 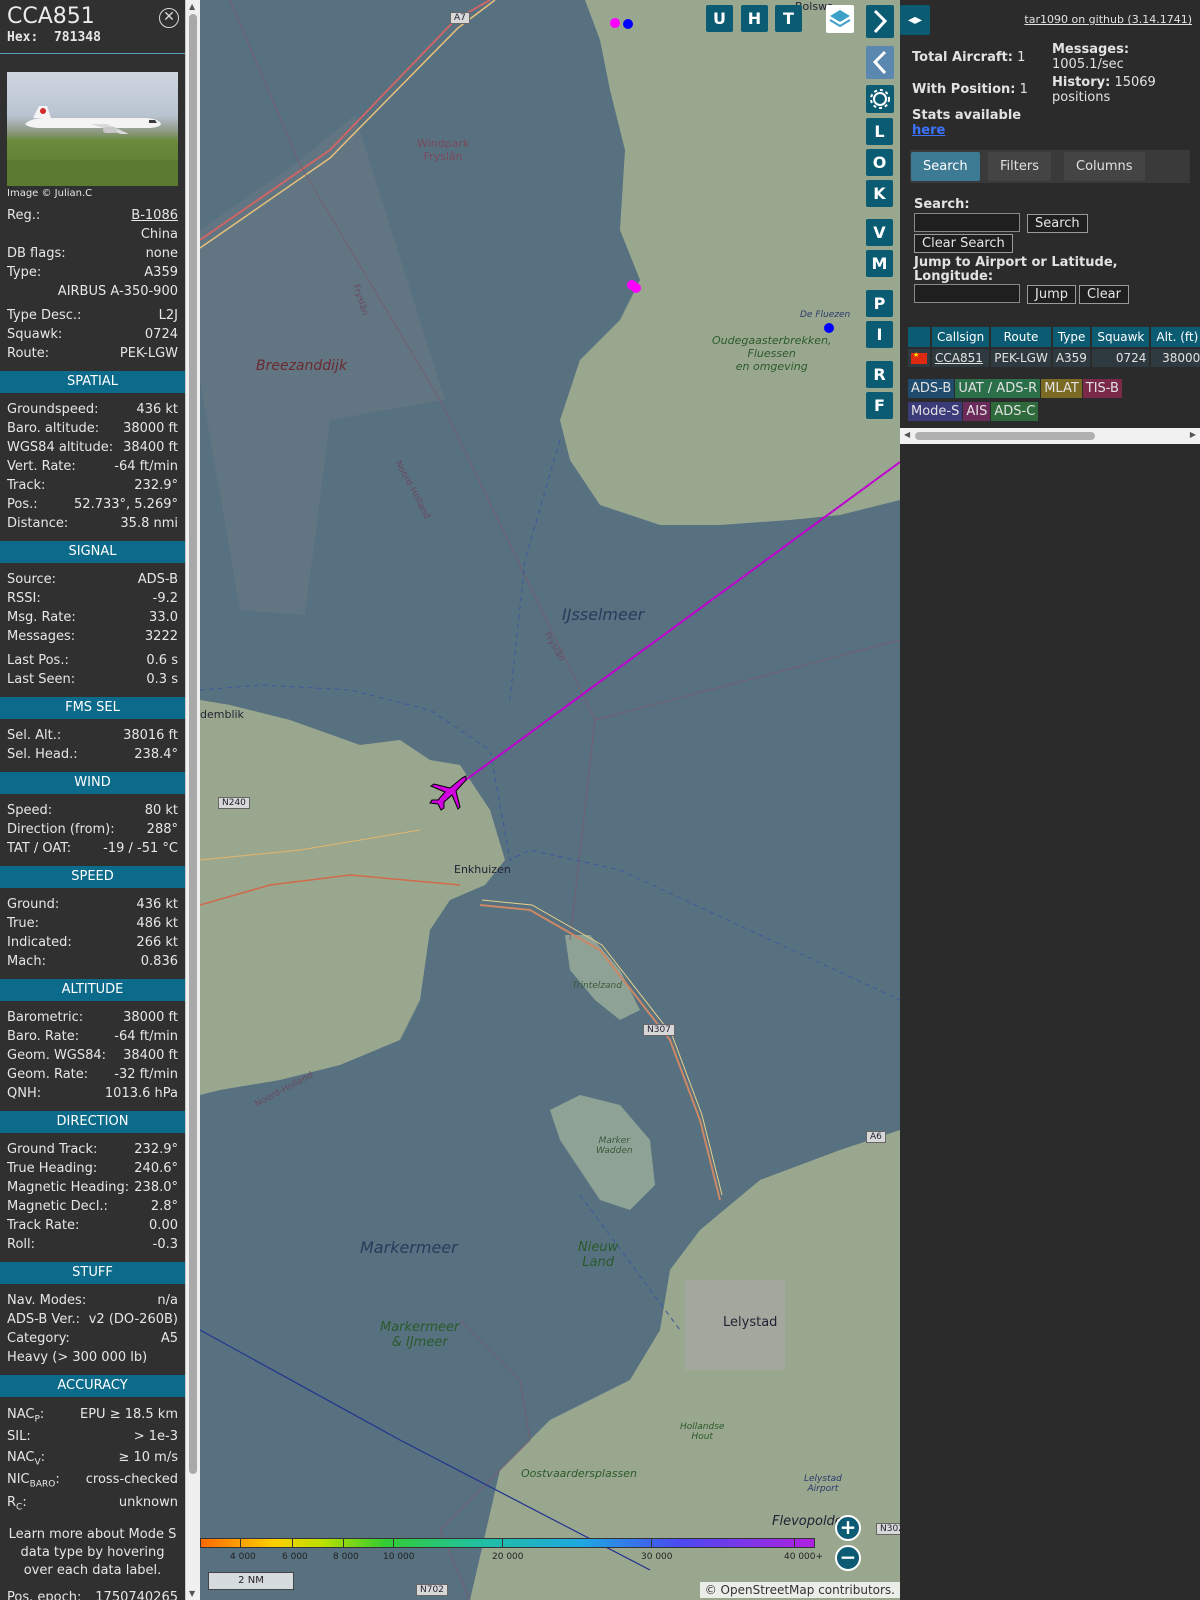 I want to click on col-header-callsign: Callsign, so click(x=961, y=337).